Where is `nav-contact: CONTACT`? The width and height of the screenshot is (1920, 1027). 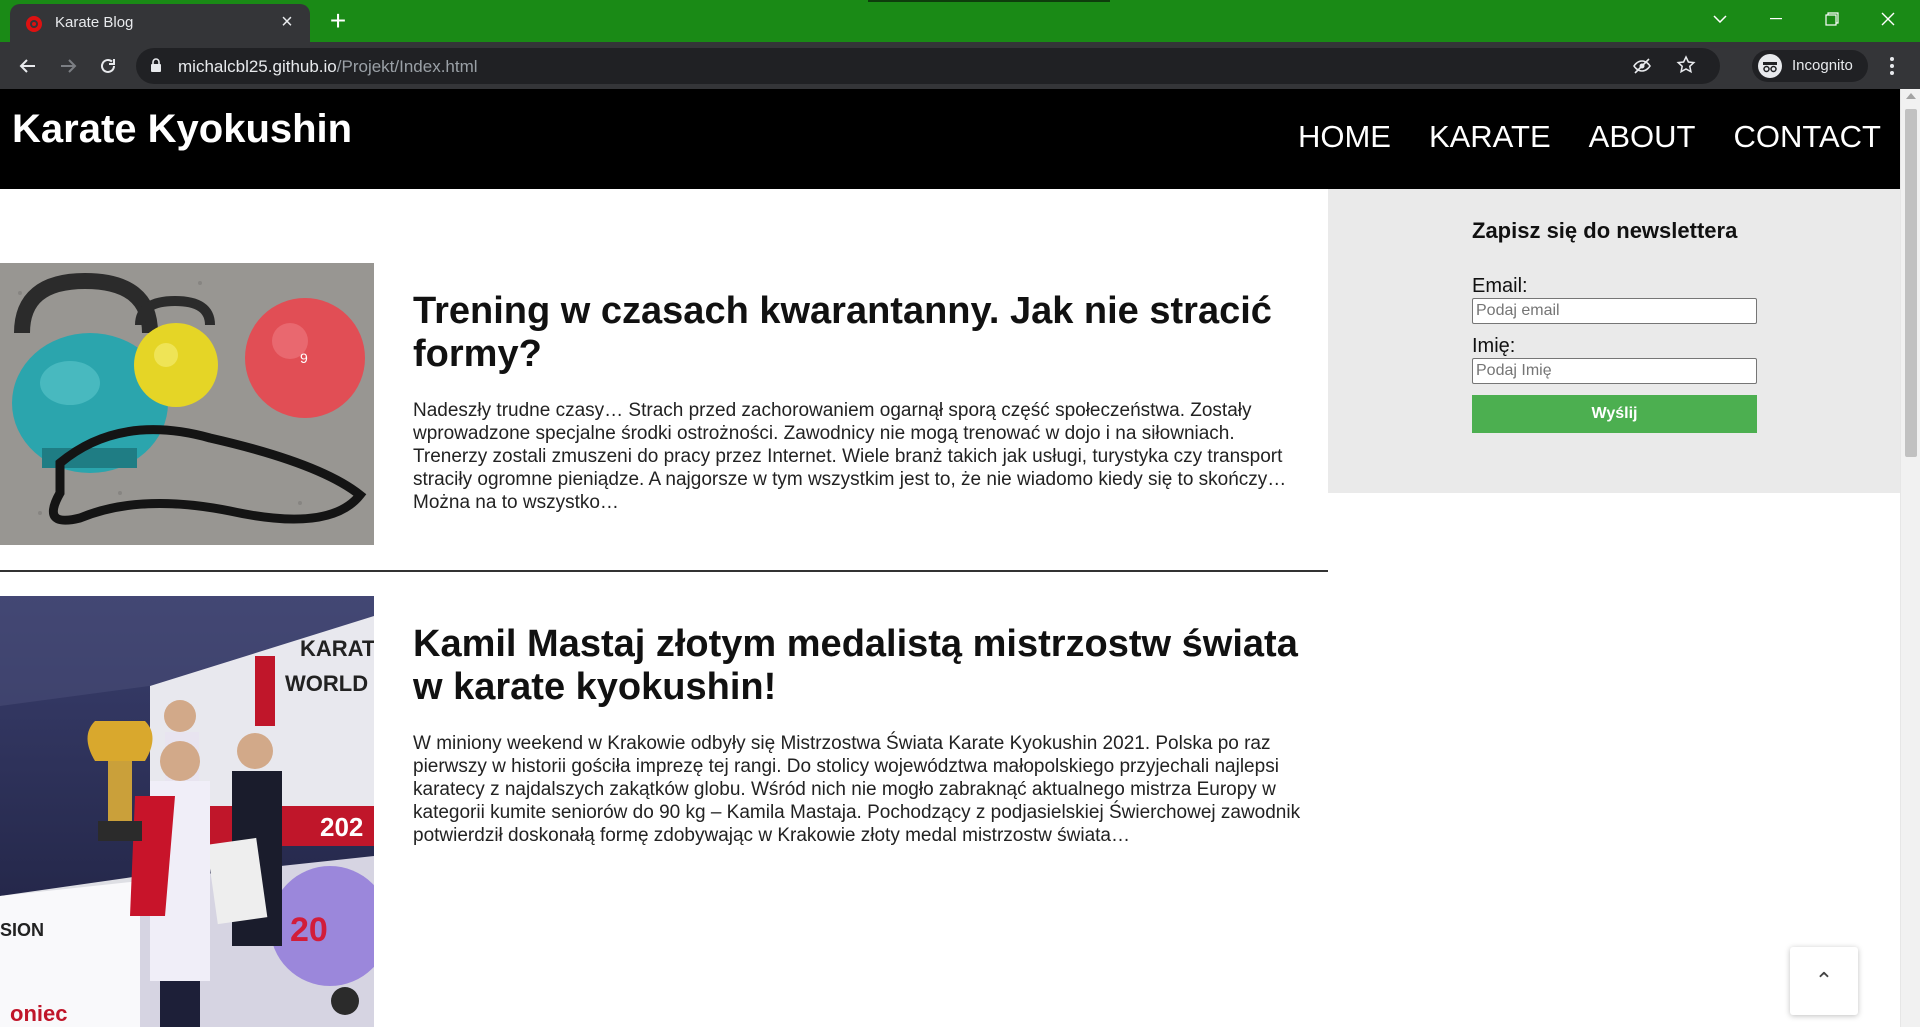 nav-contact: CONTACT is located at coordinates (1807, 137).